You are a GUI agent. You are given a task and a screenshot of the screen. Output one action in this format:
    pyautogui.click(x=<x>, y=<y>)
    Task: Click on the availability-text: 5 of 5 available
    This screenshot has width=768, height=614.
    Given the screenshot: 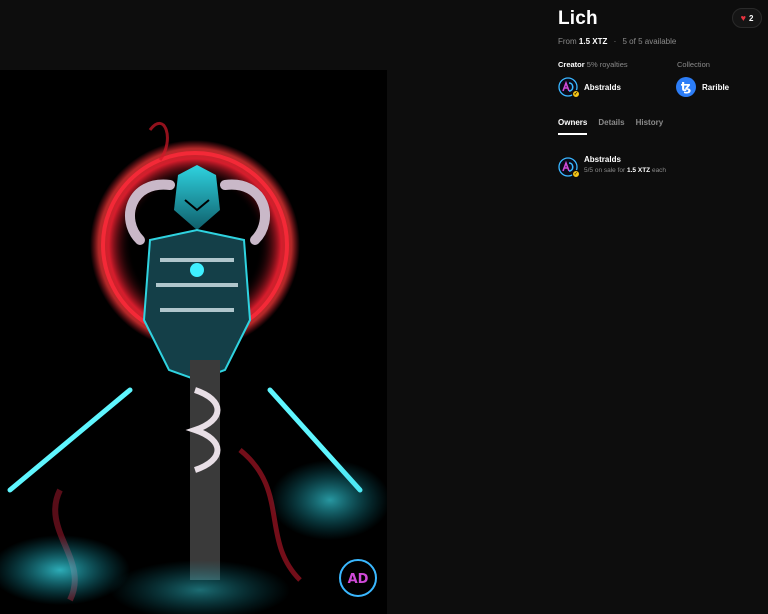 What is the action you would take?
    pyautogui.click(x=649, y=41)
    